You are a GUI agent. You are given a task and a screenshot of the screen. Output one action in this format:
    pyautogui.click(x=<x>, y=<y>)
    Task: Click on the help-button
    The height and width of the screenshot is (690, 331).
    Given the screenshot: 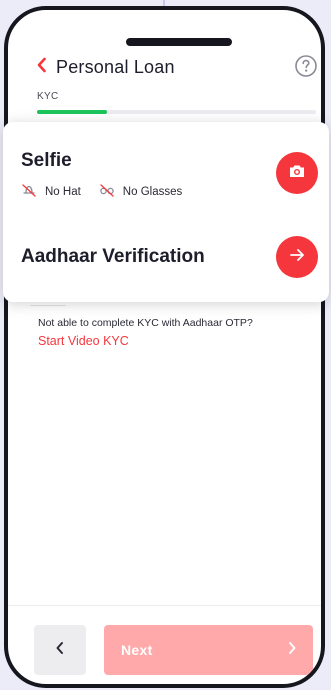 What is the action you would take?
    pyautogui.click(x=306, y=66)
    